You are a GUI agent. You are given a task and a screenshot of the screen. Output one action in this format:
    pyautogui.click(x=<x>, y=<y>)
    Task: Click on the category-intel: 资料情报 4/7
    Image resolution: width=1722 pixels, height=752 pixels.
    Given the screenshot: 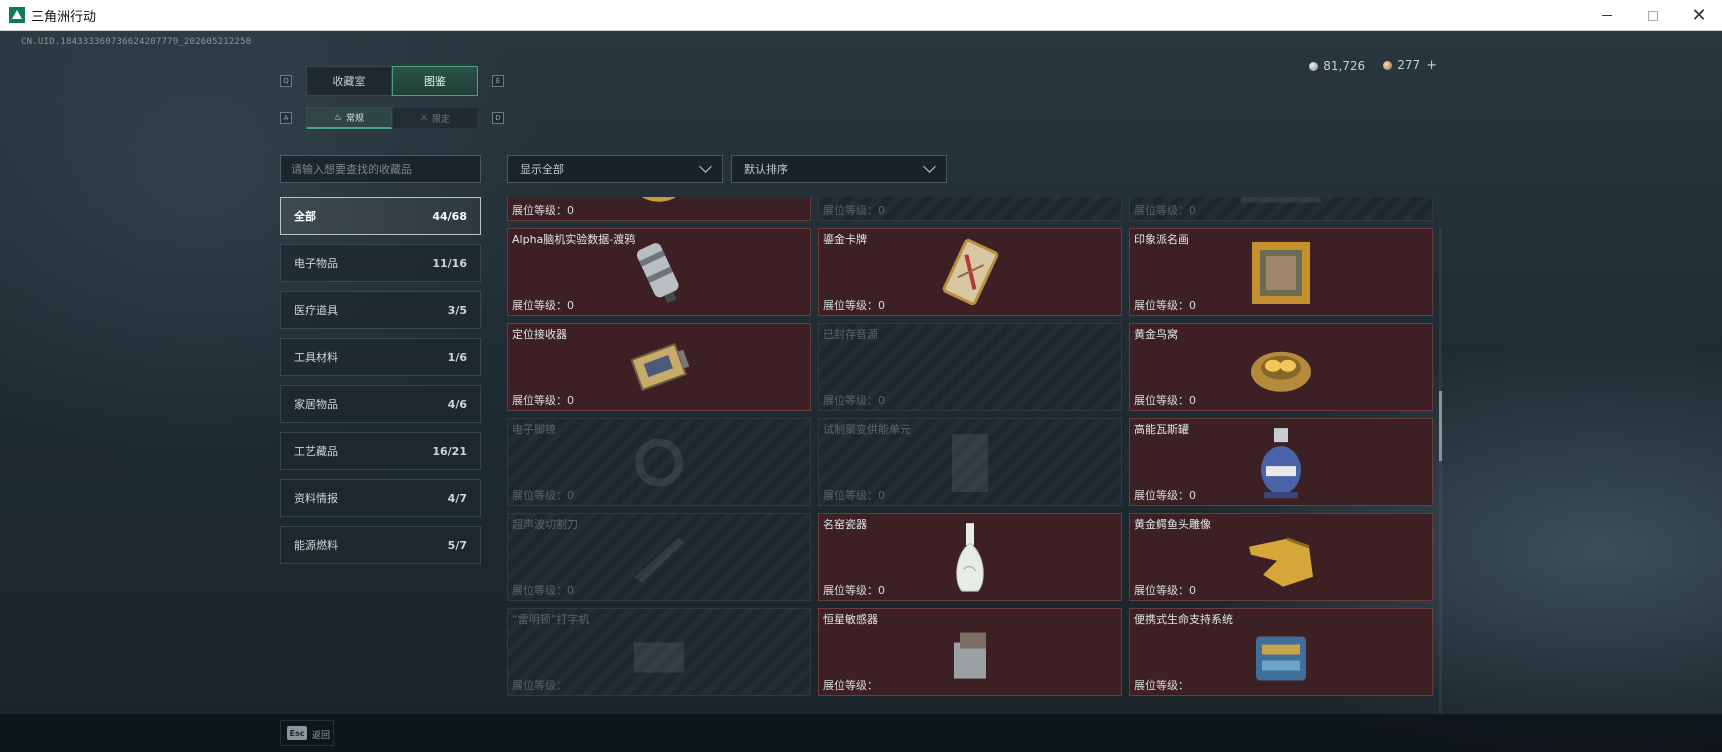 What is the action you would take?
    pyautogui.click(x=380, y=498)
    